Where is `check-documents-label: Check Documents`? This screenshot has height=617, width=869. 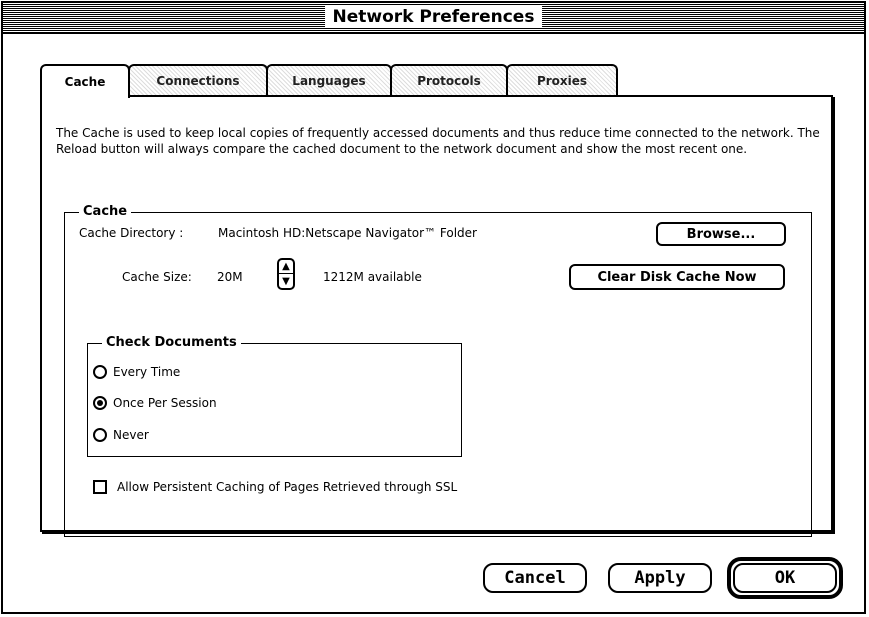
check-documents-label: Check Documents is located at coordinates (171, 343).